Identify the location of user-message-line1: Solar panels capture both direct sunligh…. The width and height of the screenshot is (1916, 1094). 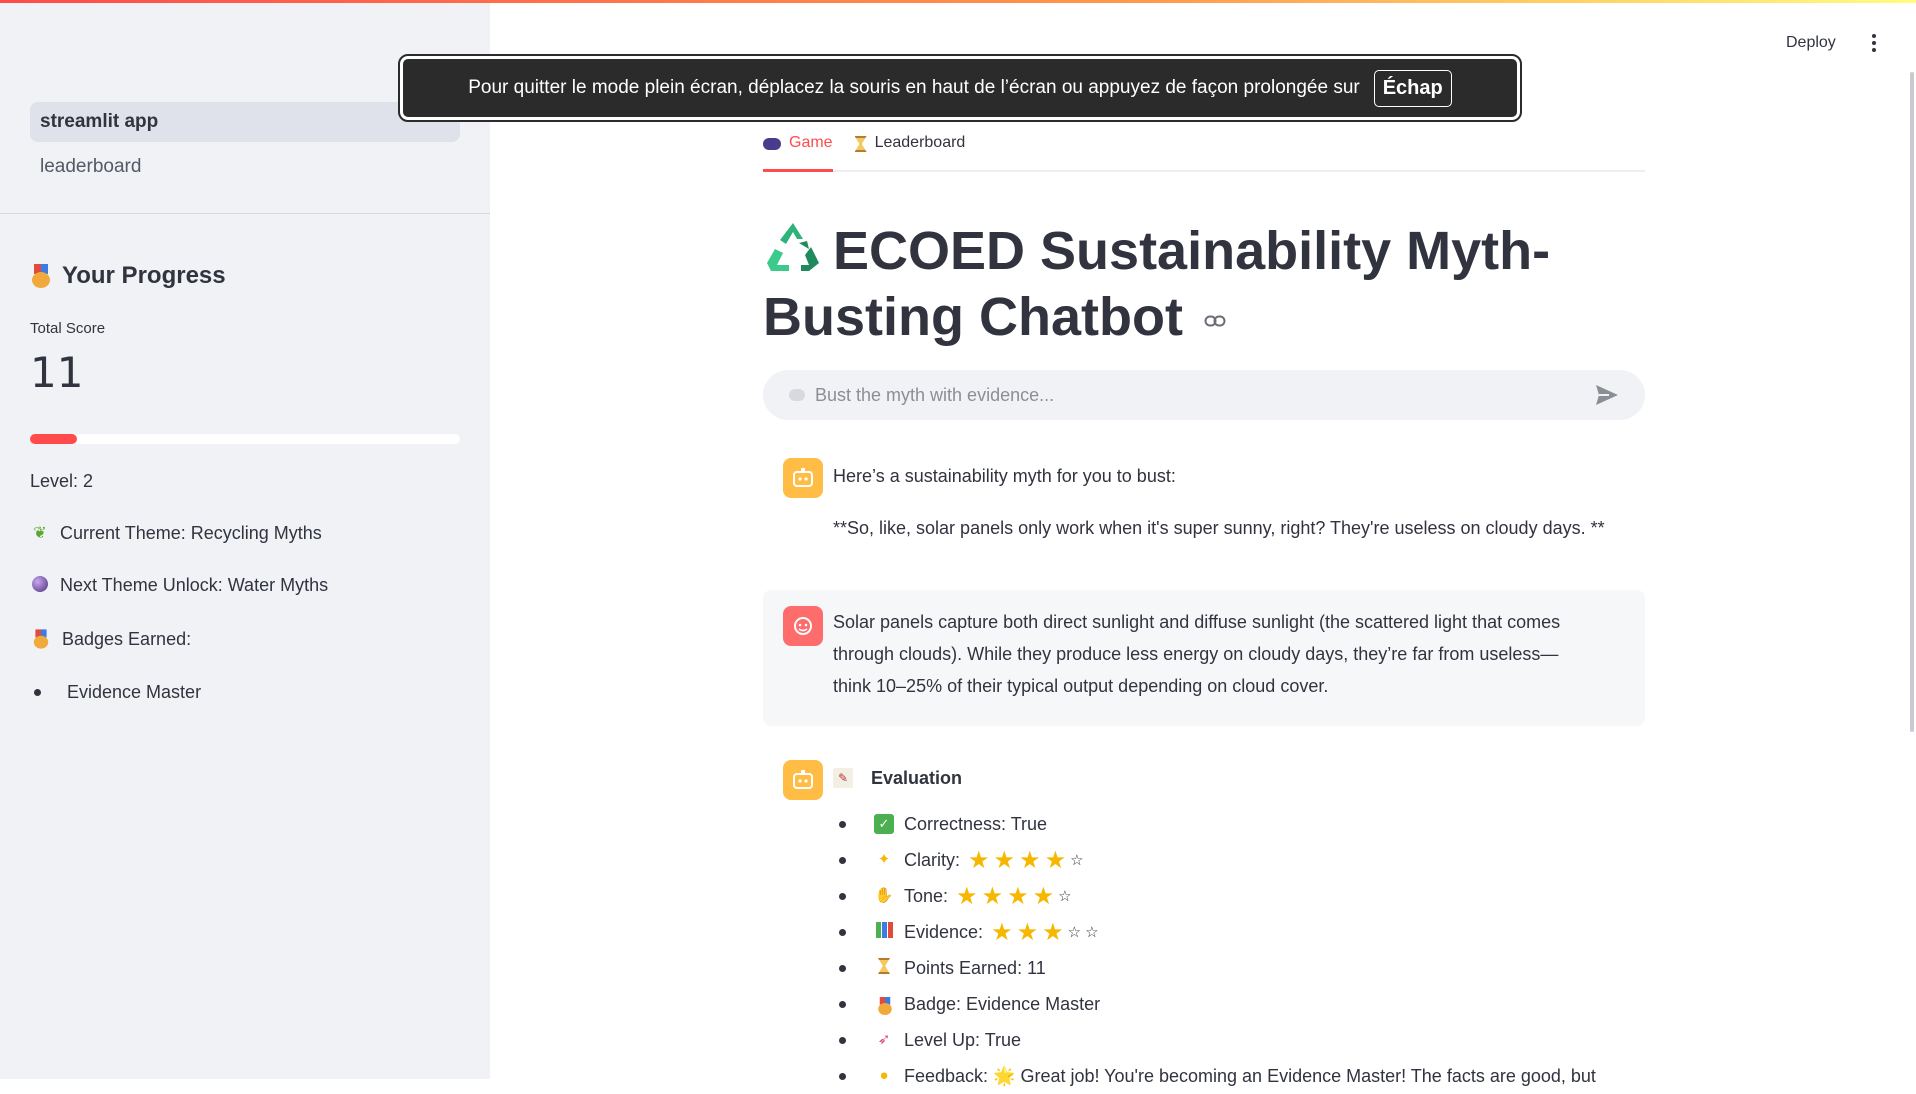
(1197, 622).